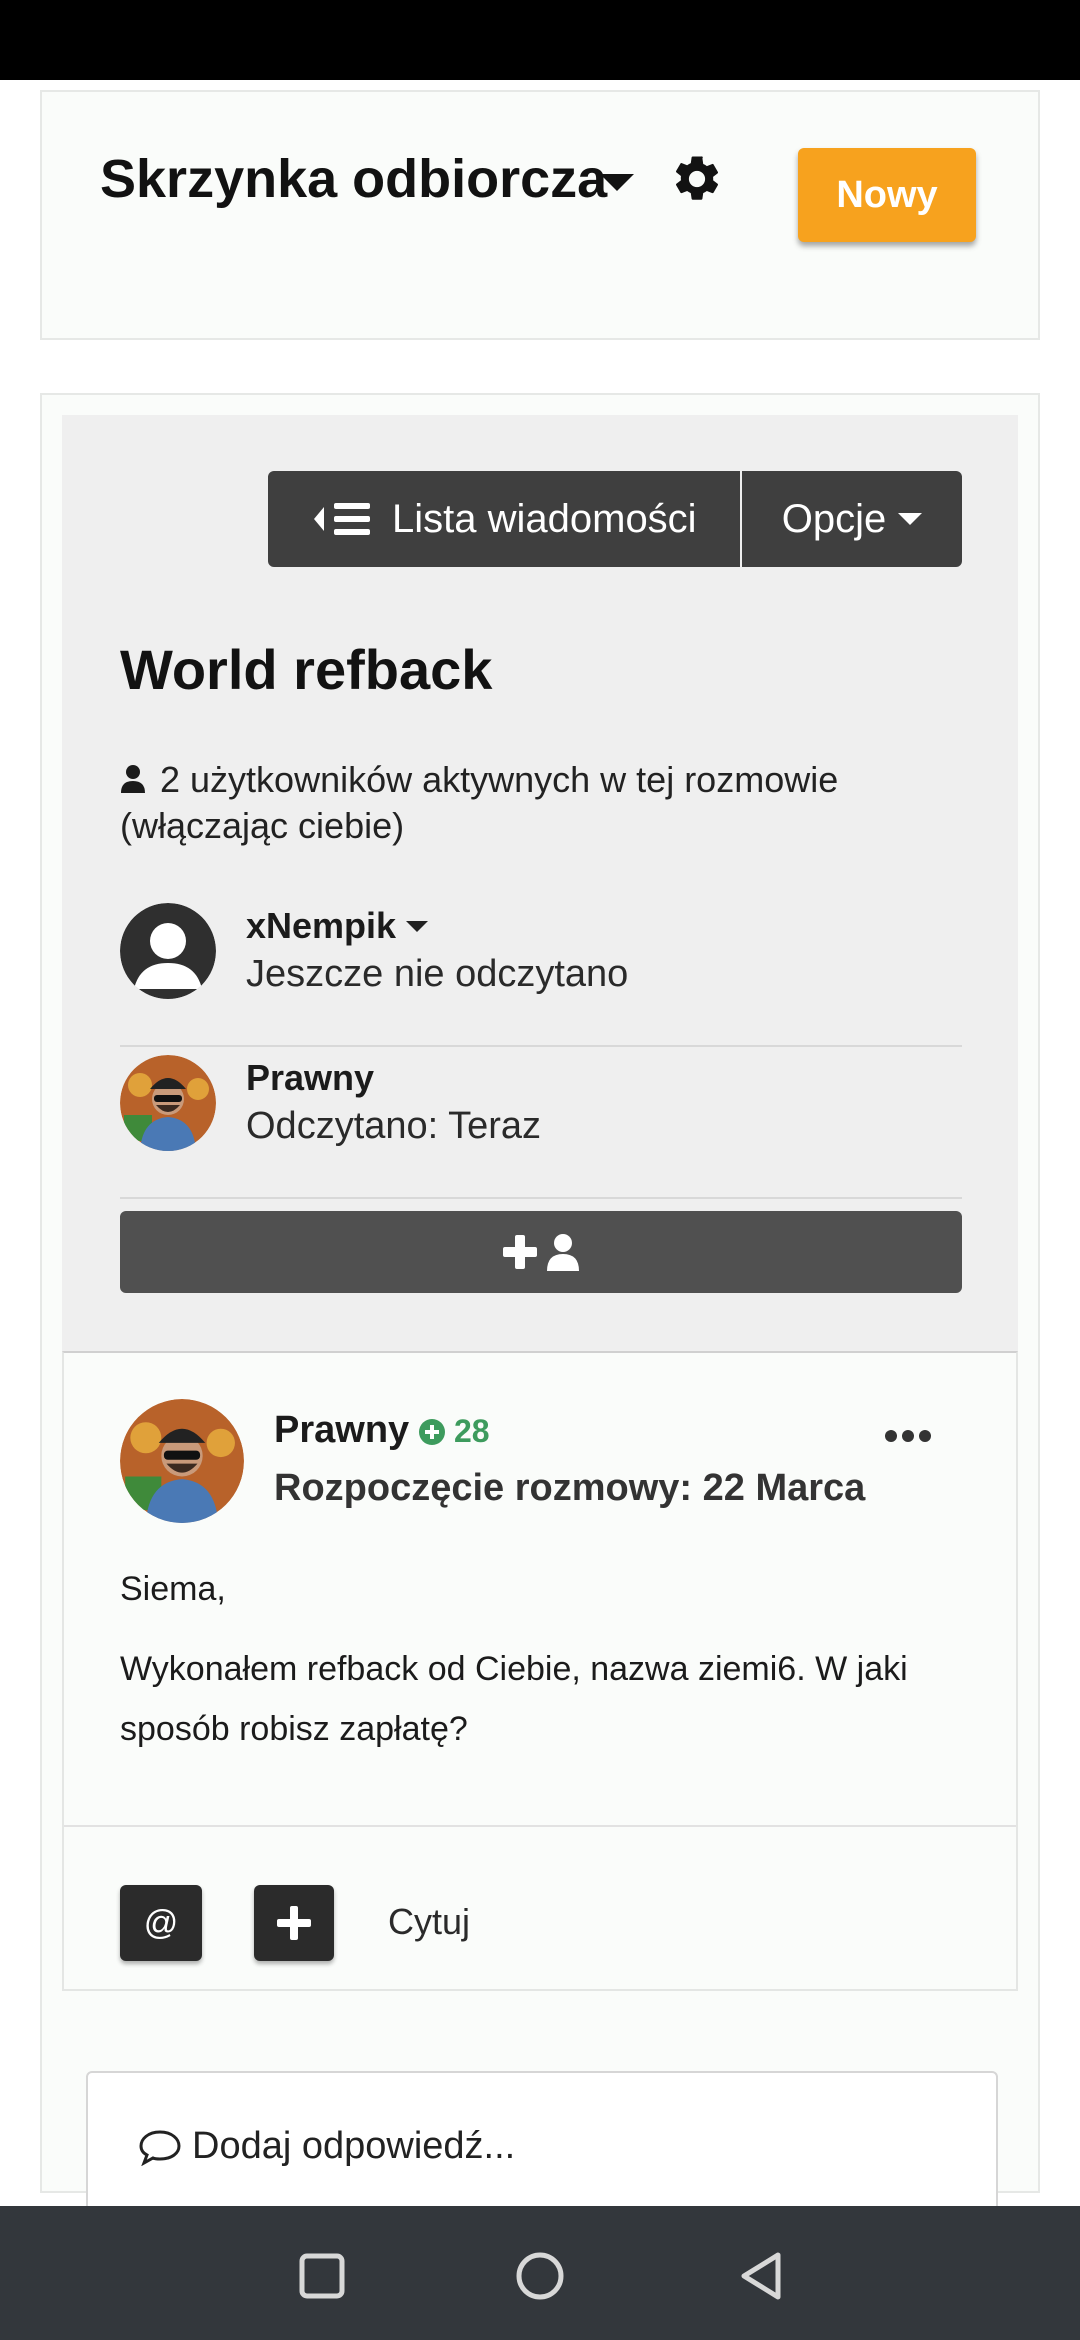  What do you see at coordinates (762, 2276) in the screenshot?
I see `back-icon` at bounding box center [762, 2276].